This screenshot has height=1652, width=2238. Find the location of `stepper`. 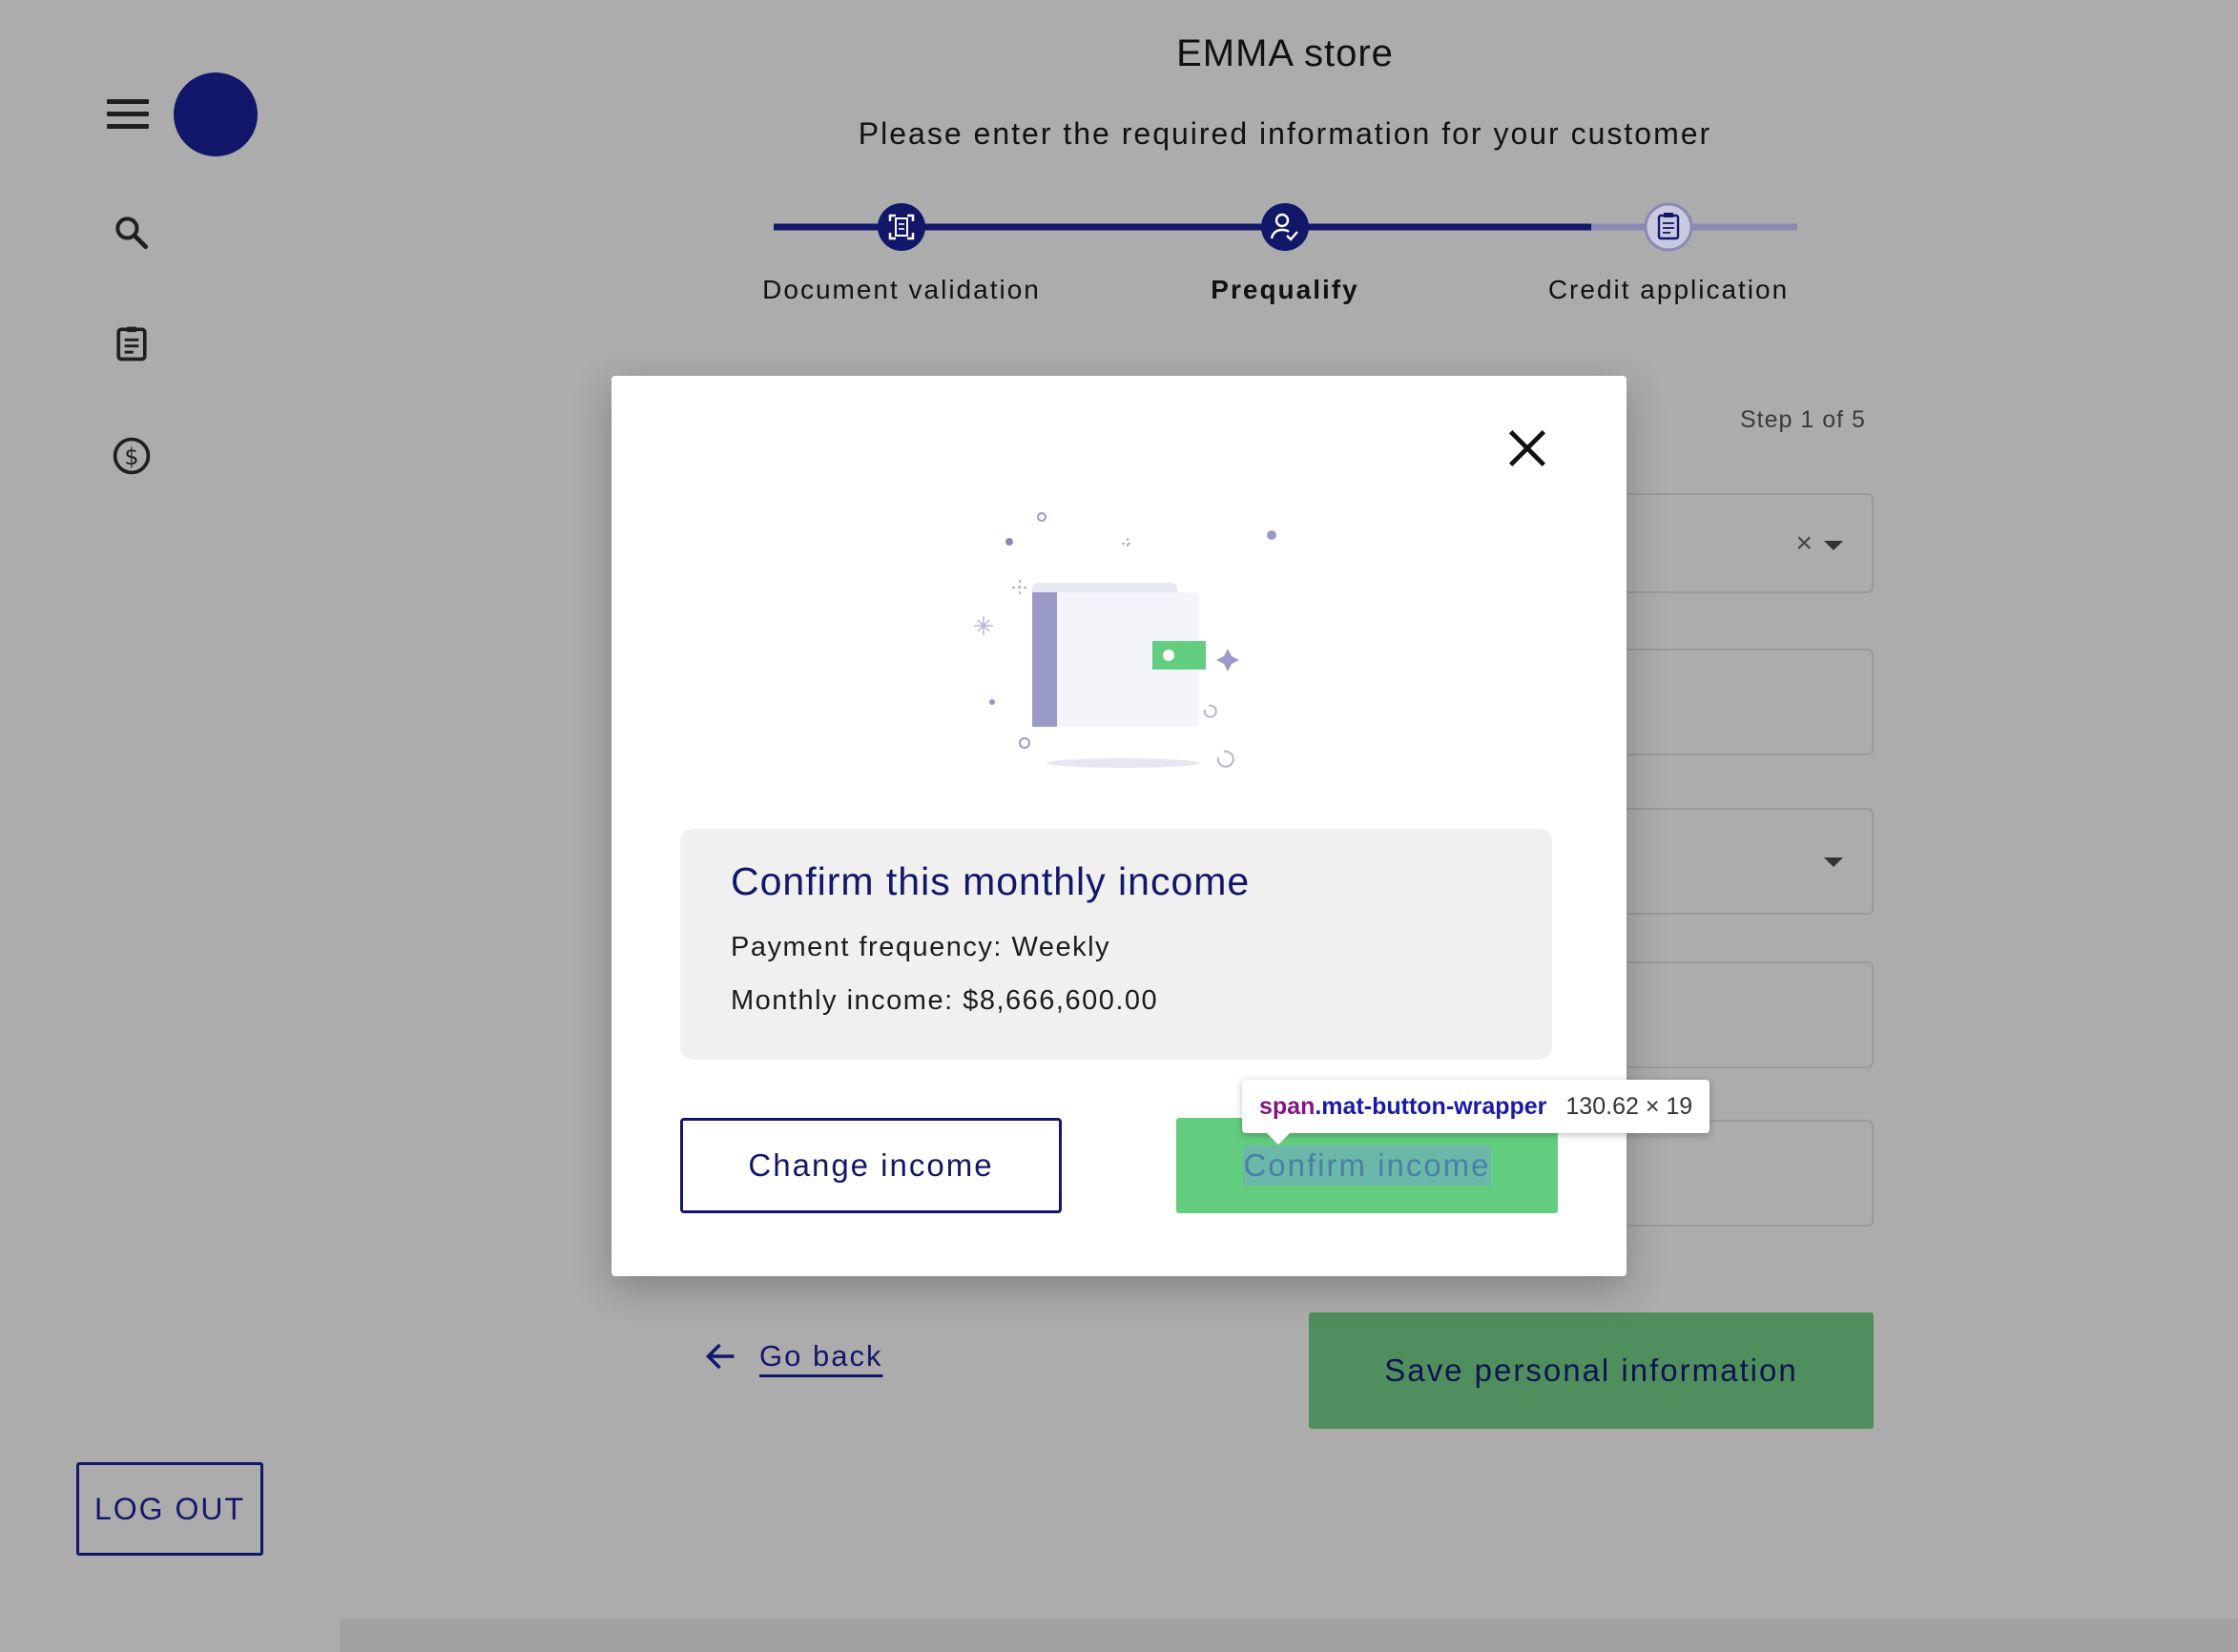

stepper is located at coordinates (1285, 227).